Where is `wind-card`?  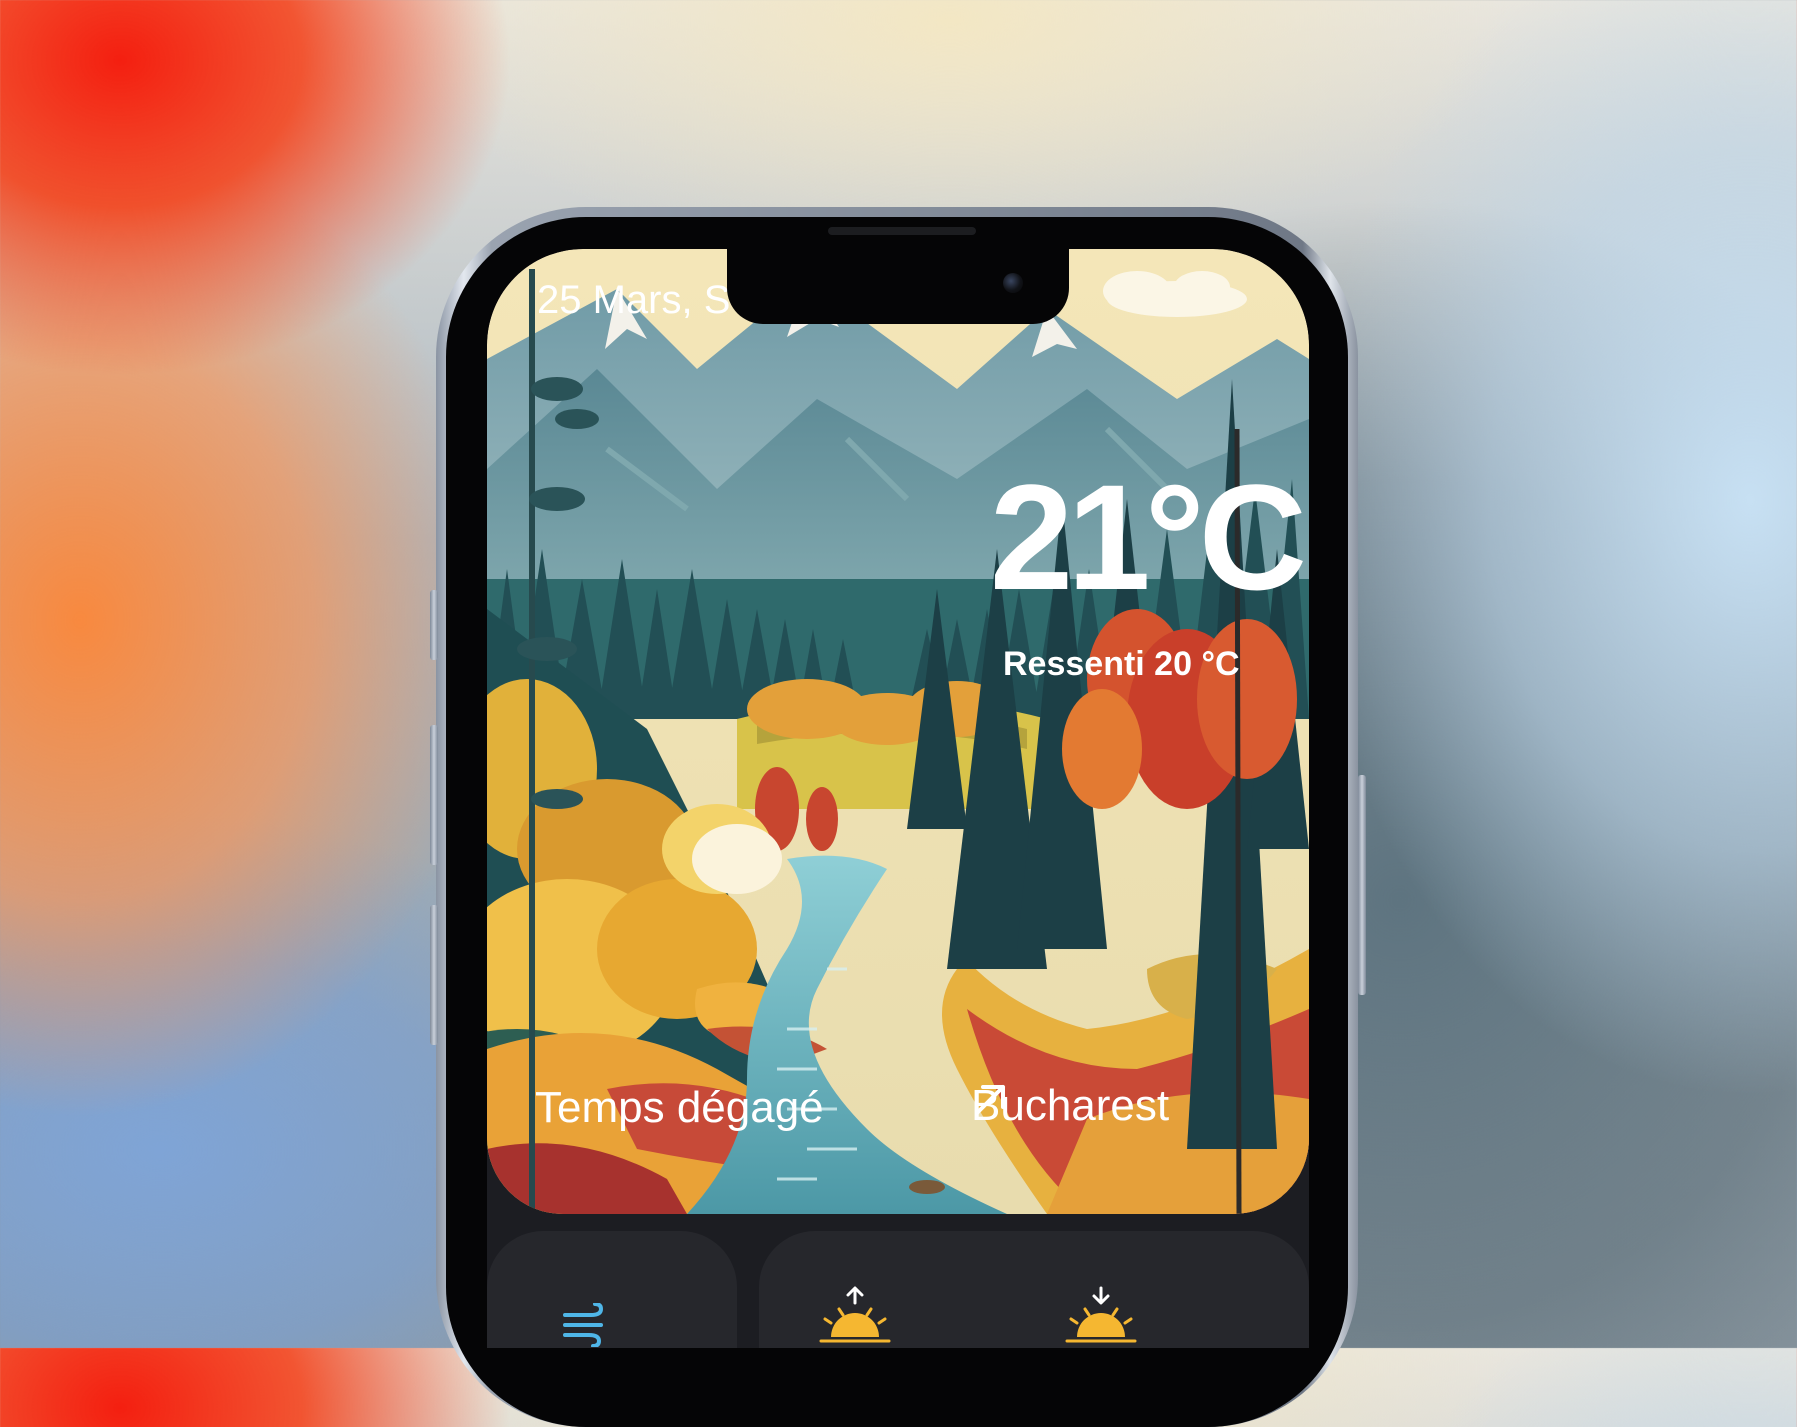 wind-card is located at coordinates (612, 1289).